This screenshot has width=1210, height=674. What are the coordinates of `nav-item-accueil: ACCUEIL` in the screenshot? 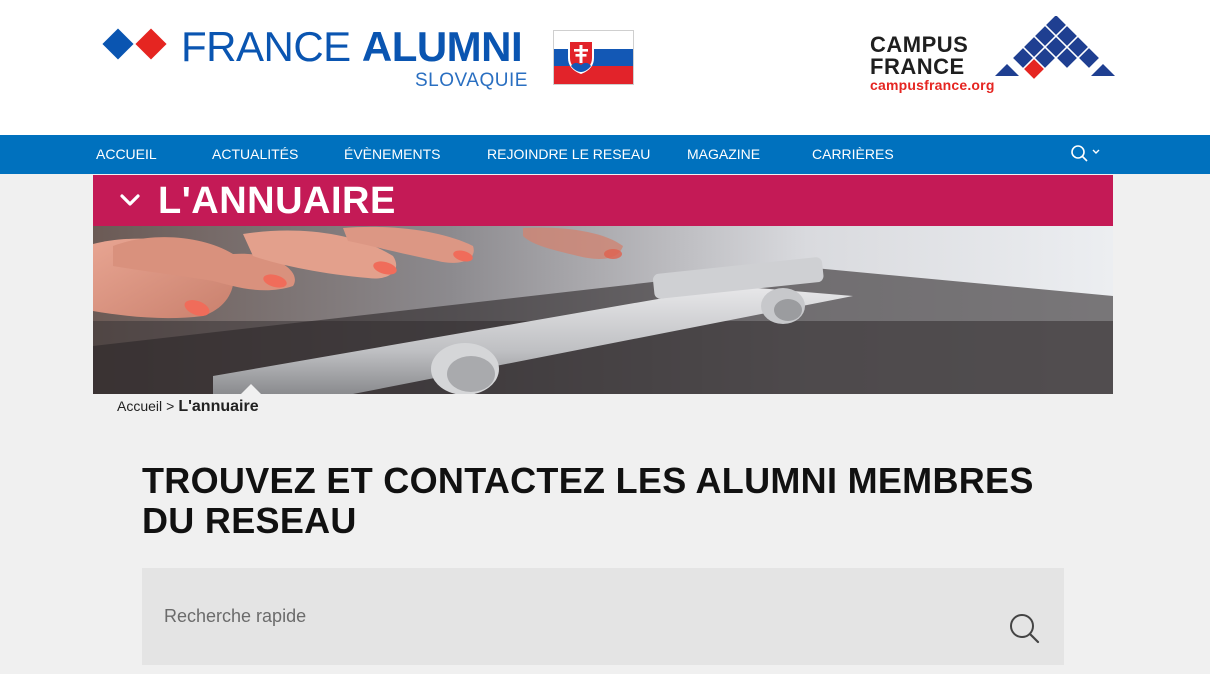 It's located at (126, 154).